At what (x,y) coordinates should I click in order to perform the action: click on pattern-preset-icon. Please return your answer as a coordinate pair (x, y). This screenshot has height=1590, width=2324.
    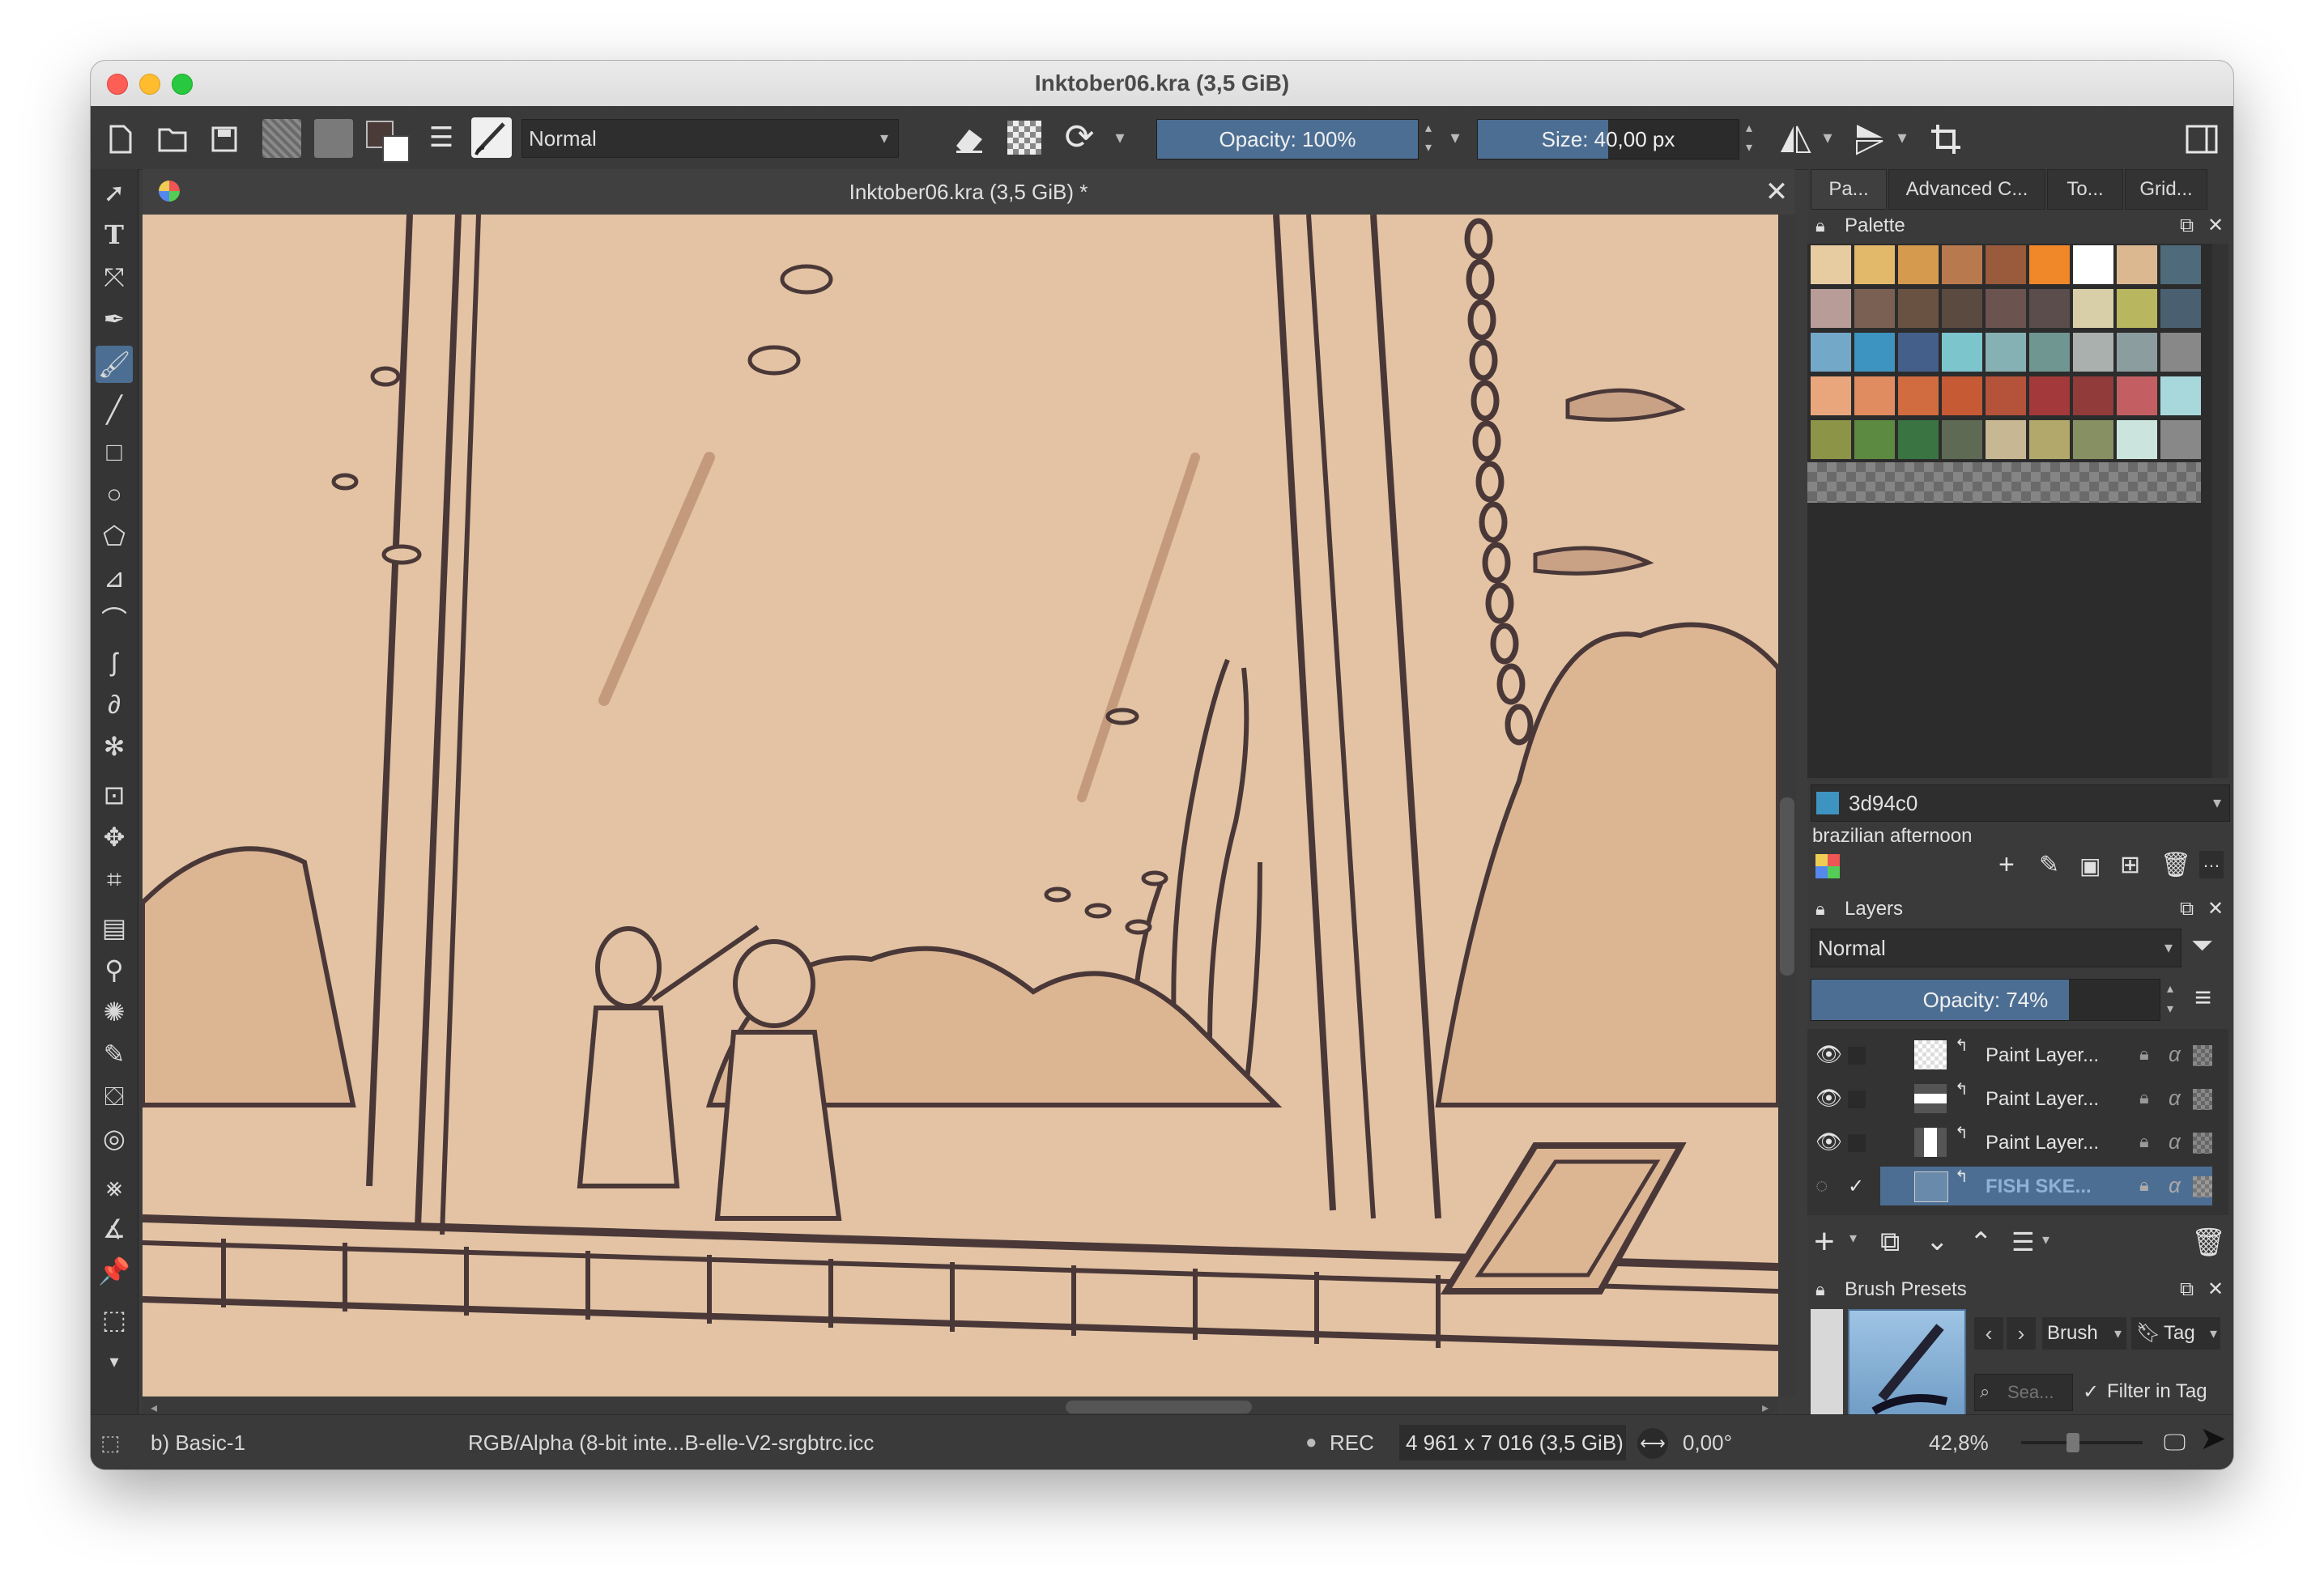
    Looking at the image, I should click on (333, 138).